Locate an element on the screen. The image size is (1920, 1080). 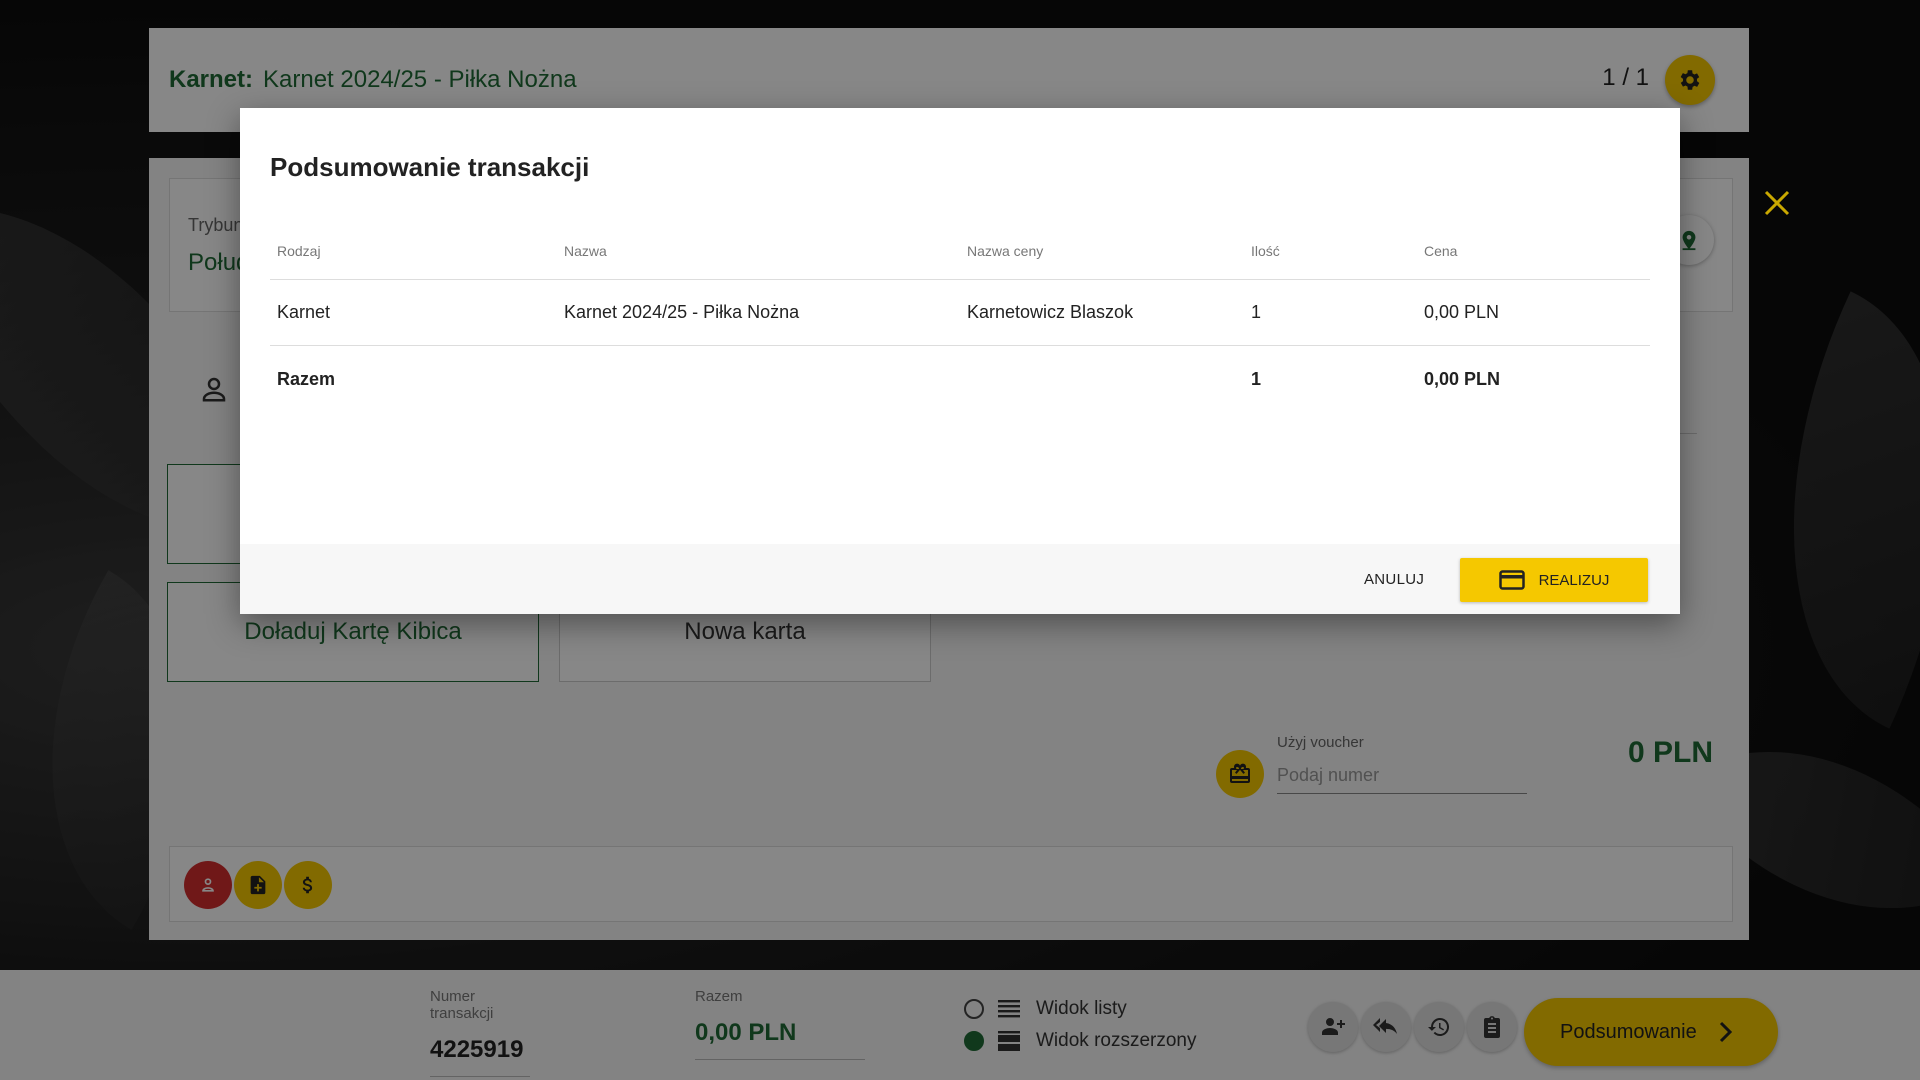
row-type: Karnet is located at coordinates (304, 312).